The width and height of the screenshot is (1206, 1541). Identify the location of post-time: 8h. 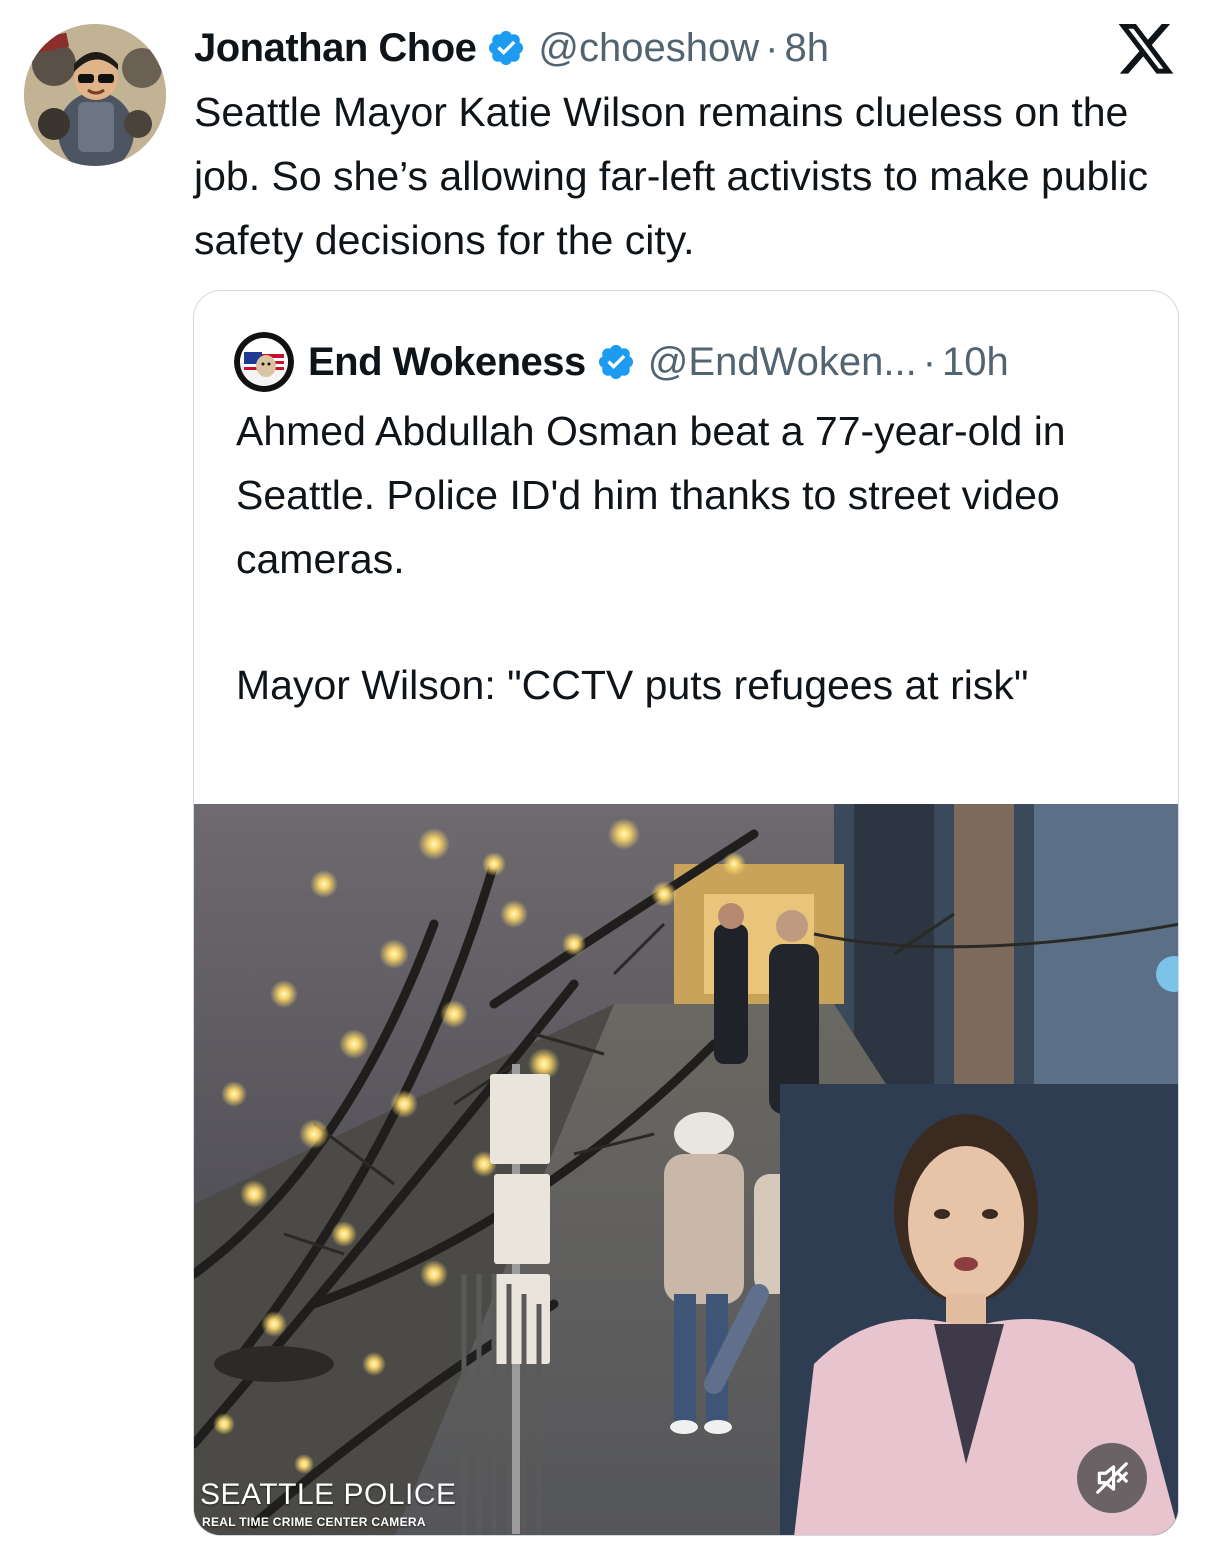
(806, 48).